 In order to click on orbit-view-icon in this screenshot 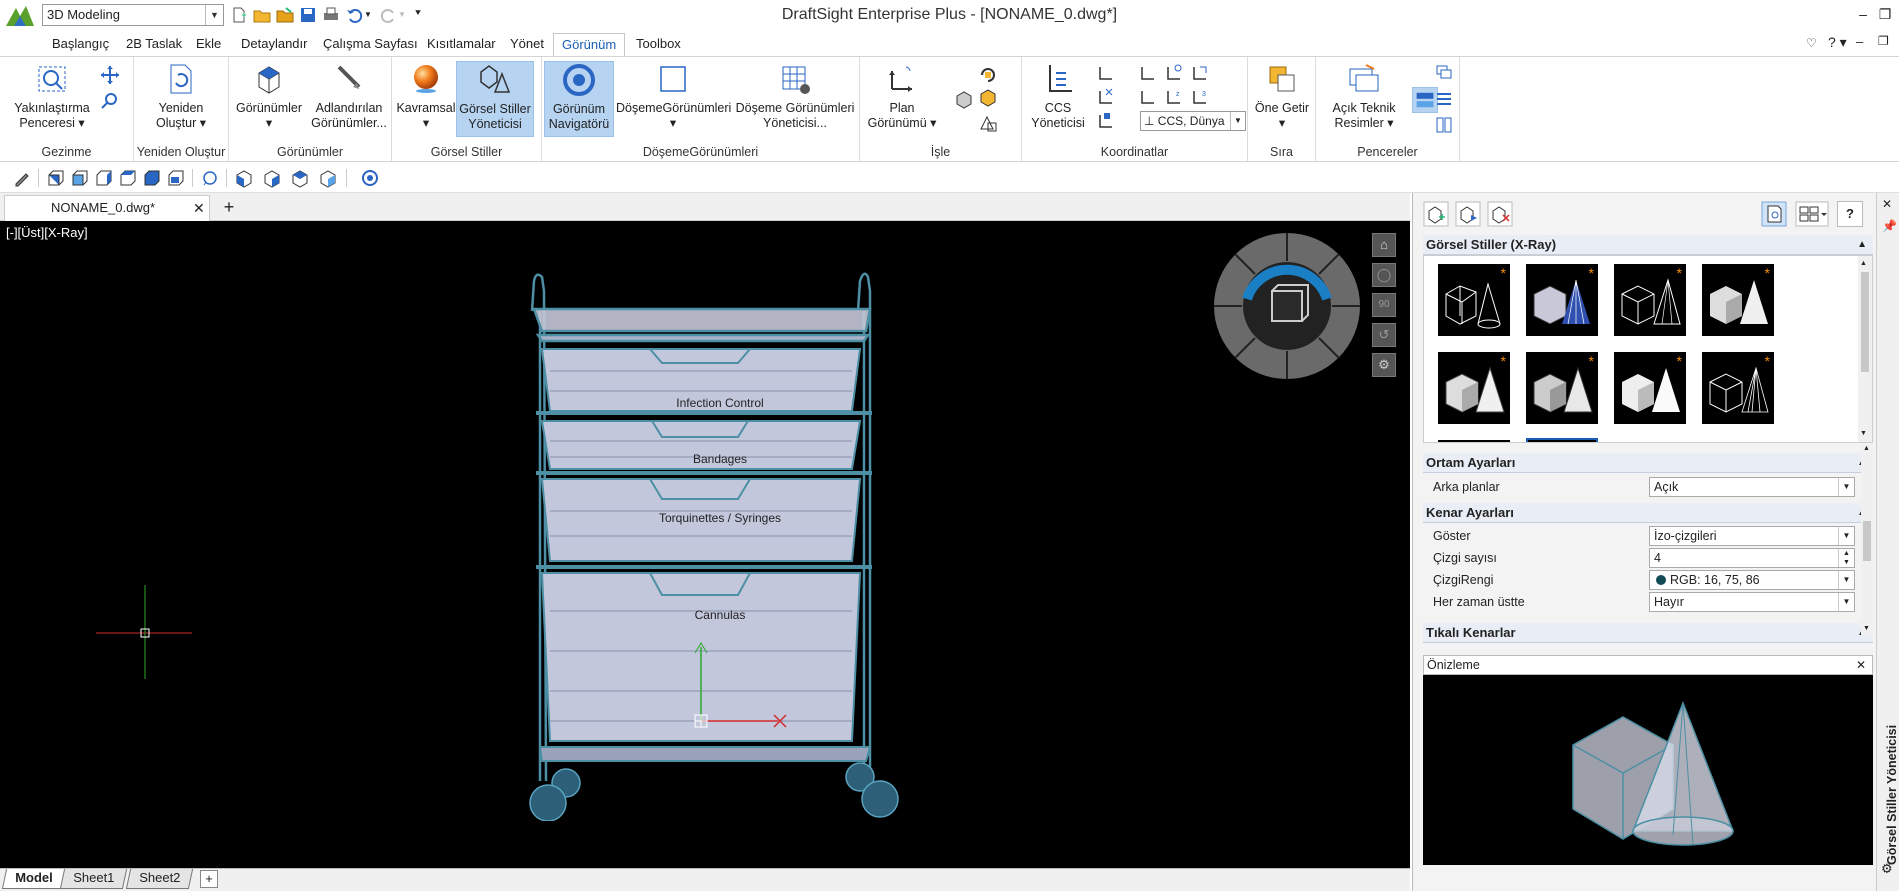, I will do `click(210, 178)`.